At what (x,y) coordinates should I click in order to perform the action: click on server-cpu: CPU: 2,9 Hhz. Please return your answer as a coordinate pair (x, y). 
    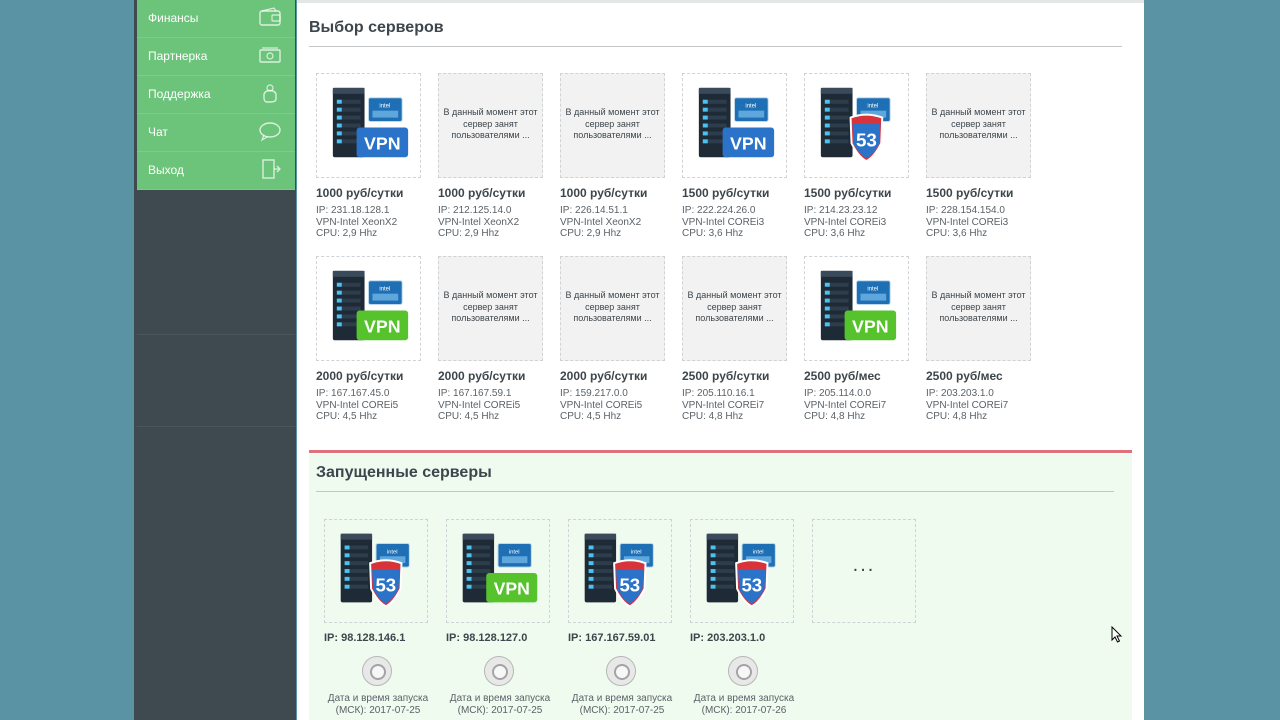
    Looking at the image, I should click on (591, 233).